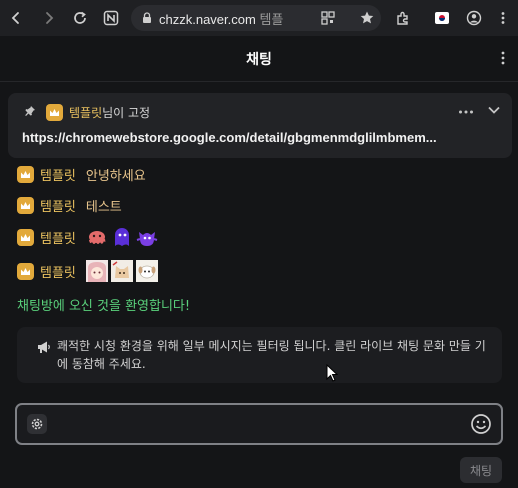 This screenshot has width=518, height=488. Describe the element at coordinates (494, 110) in the screenshot. I see `chevron-down-icon` at that location.